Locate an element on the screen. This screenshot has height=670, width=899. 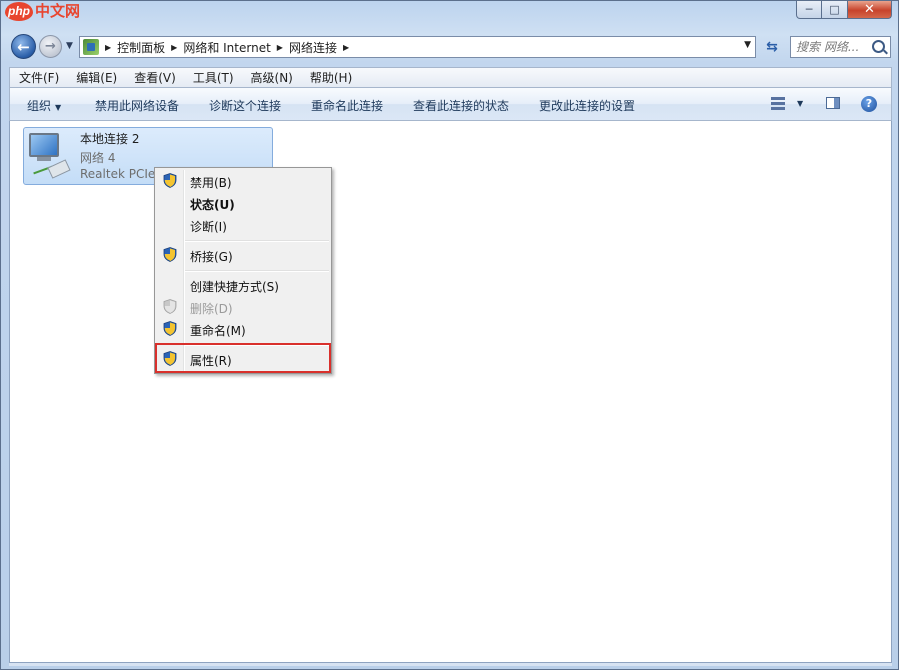
view-status-button: 查看此连接的状态 is located at coordinates (461, 105).